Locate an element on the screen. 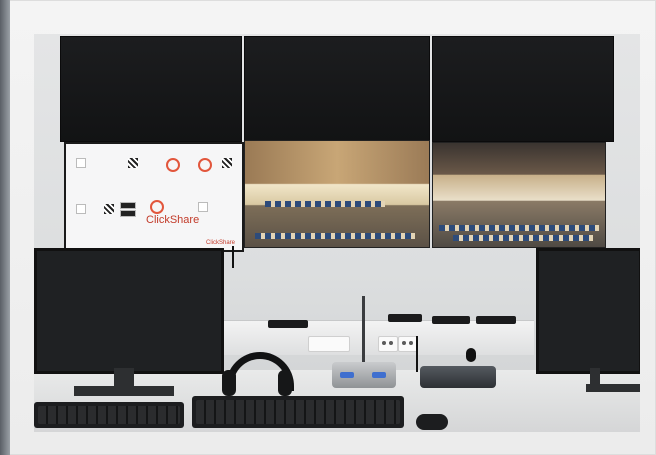  conference-video-right is located at coordinates (519, 195).